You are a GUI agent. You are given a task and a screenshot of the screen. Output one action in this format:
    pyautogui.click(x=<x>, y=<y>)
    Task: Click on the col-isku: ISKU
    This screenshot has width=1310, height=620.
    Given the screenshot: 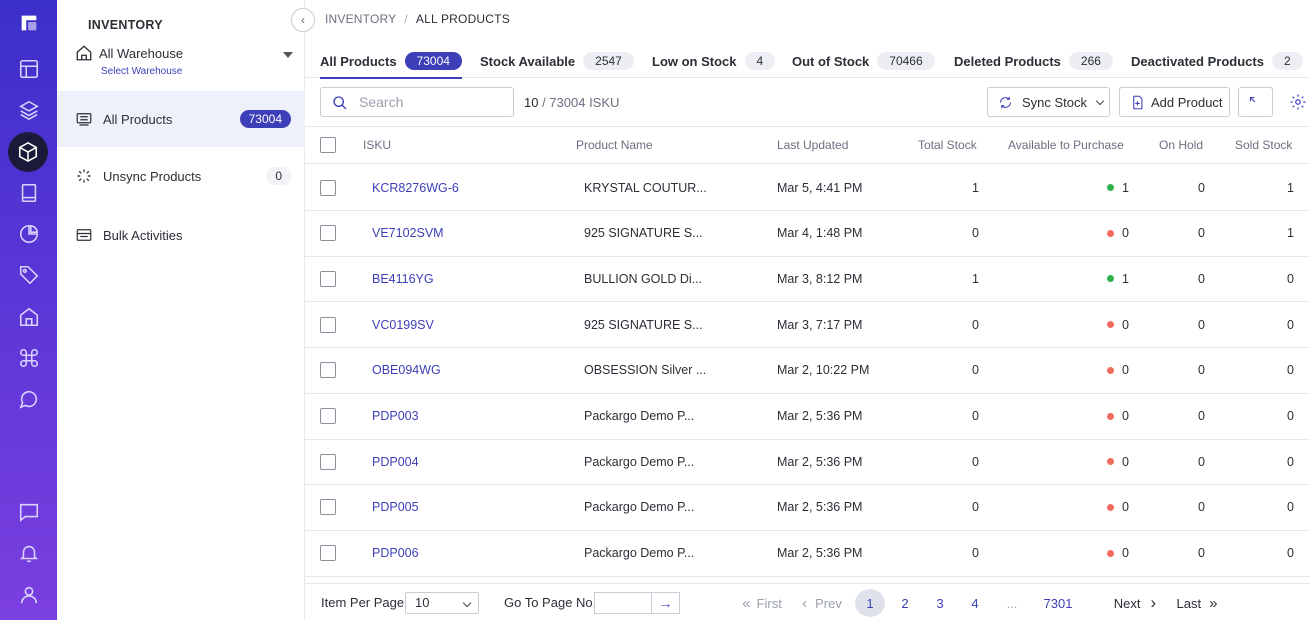 What is the action you would take?
    pyautogui.click(x=377, y=145)
    